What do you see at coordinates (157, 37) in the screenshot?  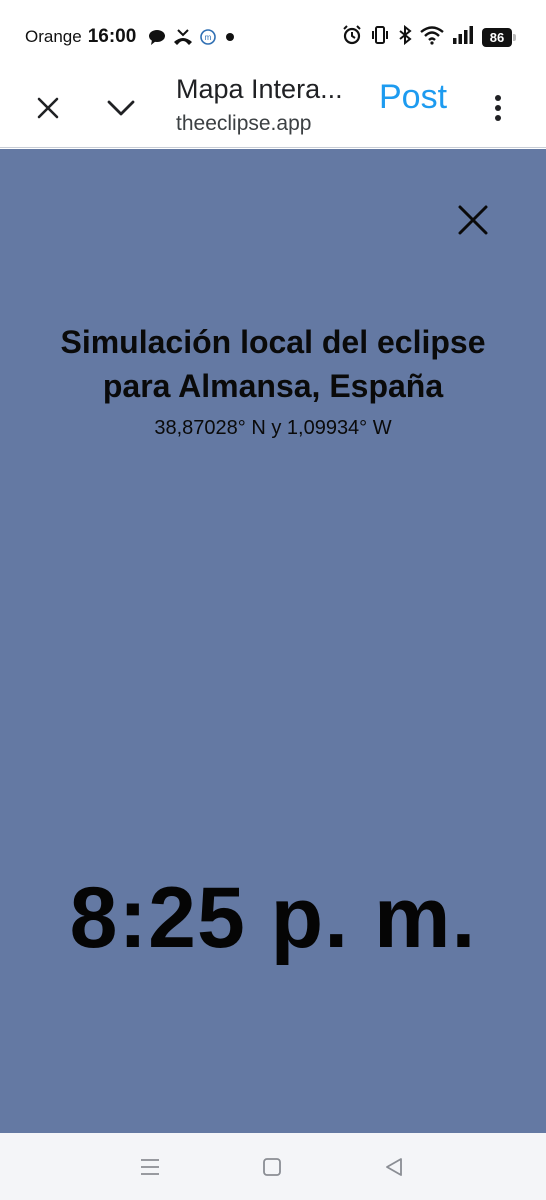 I see `chat-bubble-icon` at bounding box center [157, 37].